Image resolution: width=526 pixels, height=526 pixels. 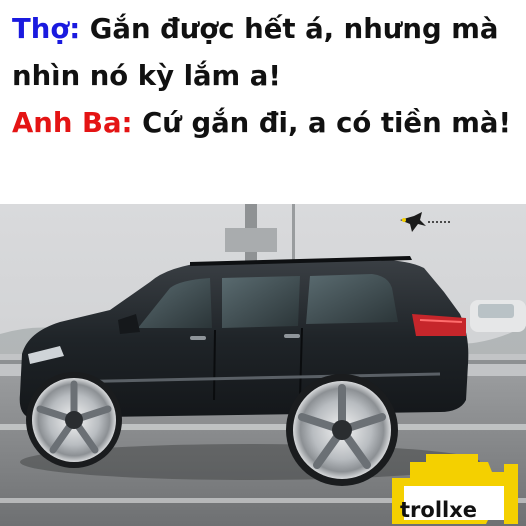 I want to click on speaker-2-quote: Cứ gắn đi, a có tiền mà!, so click(x=321, y=123).